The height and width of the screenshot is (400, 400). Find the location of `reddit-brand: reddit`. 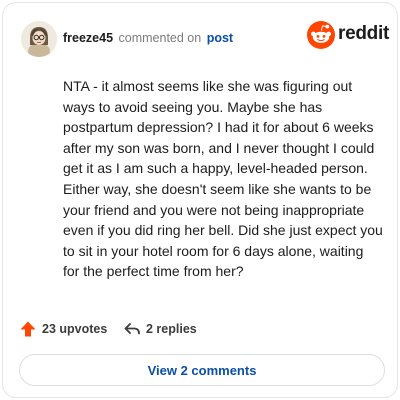

reddit-brand: reddit is located at coordinates (348, 35).